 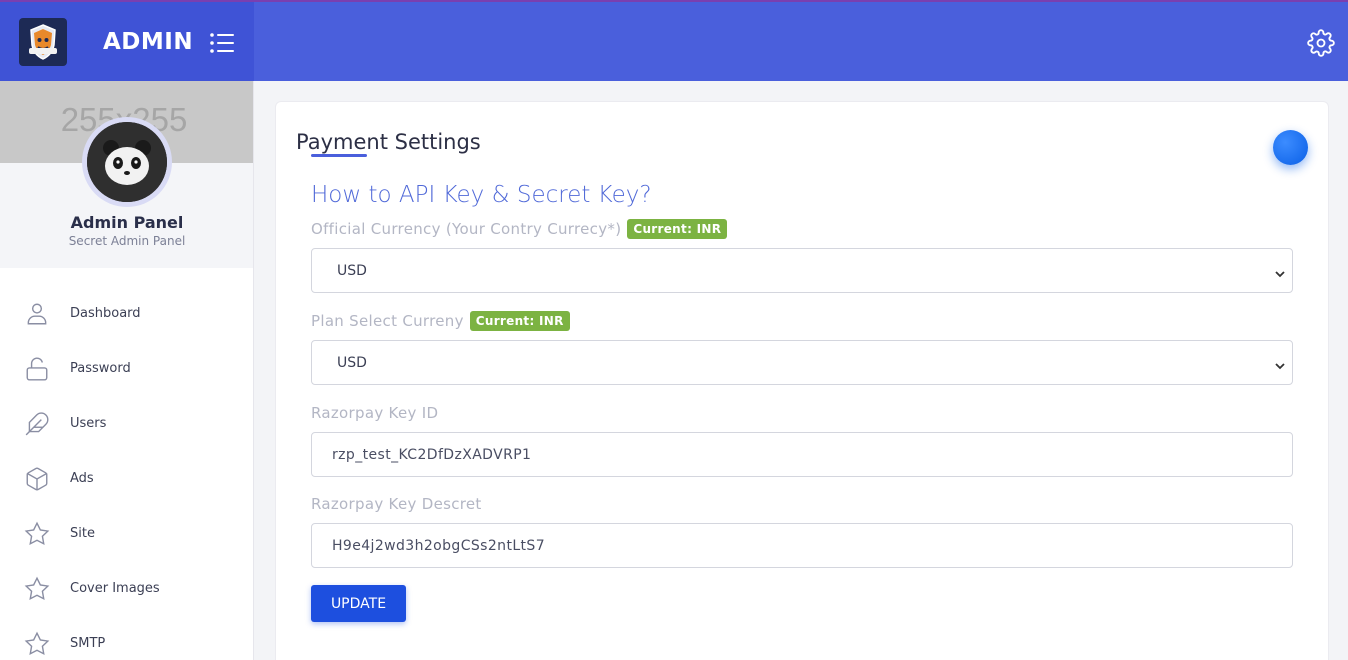 What do you see at coordinates (481, 195) in the screenshot?
I see `section-heading: How to API Key & Secret Key?` at bounding box center [481, 195].